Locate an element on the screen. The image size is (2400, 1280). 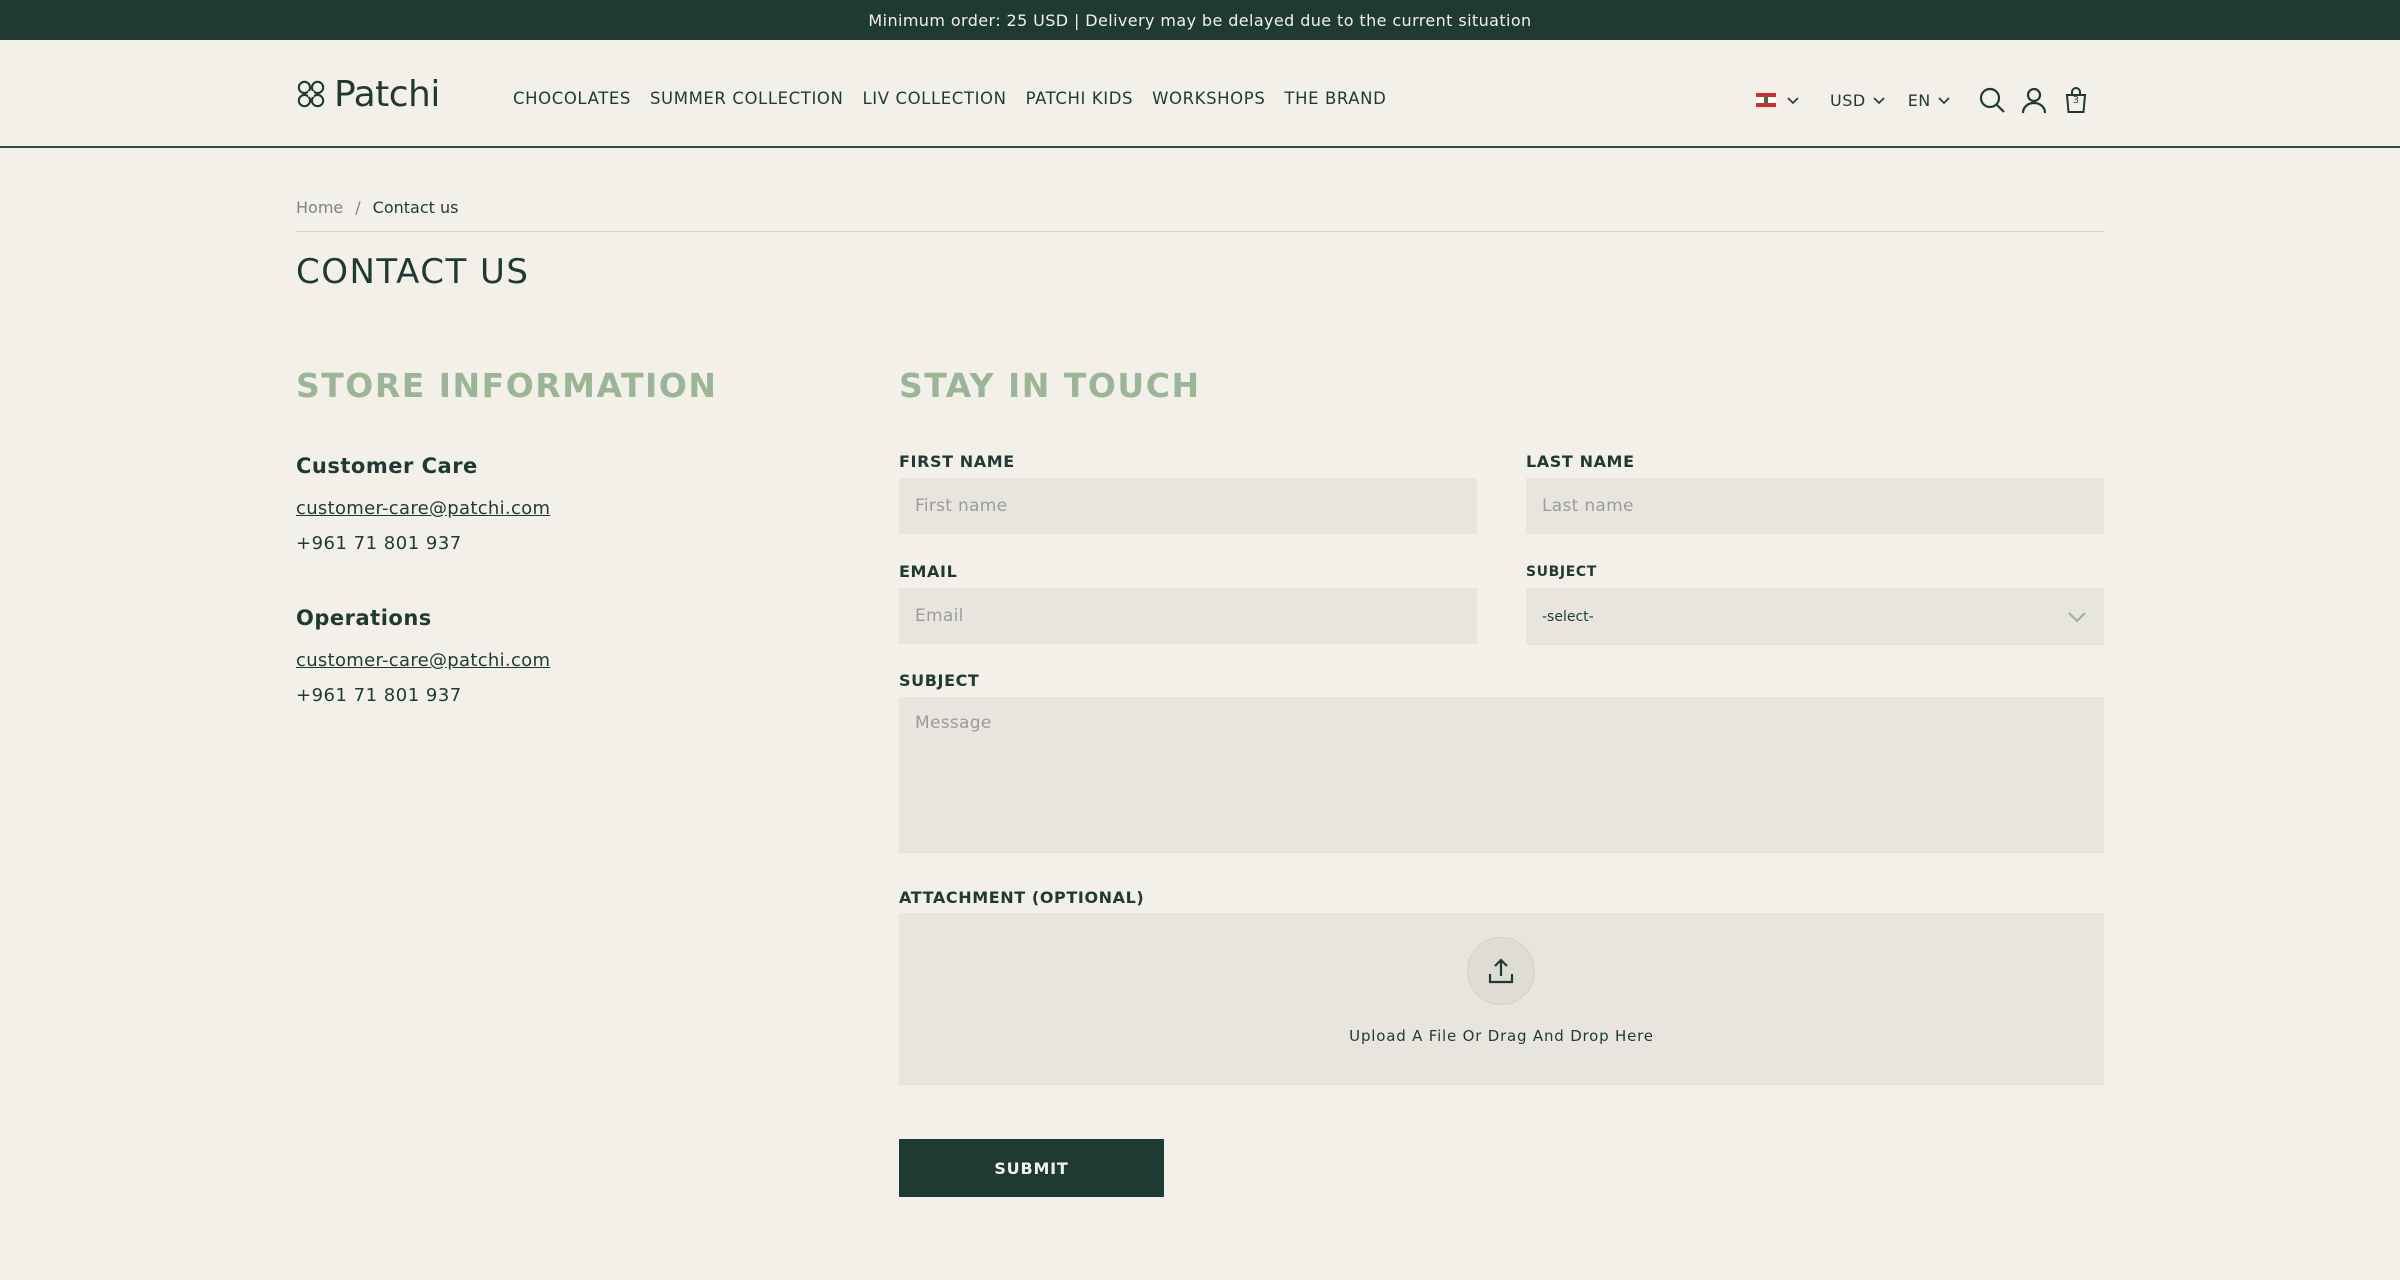
search-icon is located at coordinates (1992, 100).